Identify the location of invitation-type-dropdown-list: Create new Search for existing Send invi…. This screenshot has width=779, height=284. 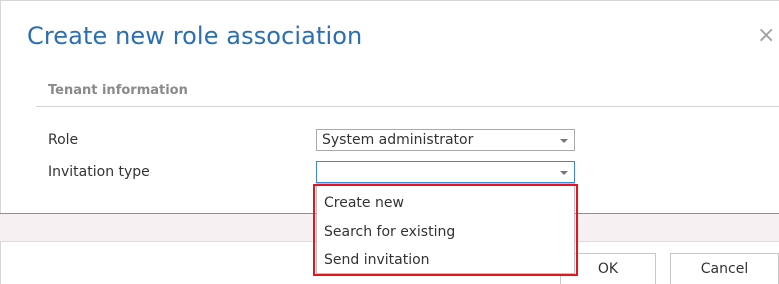
(445, 228).